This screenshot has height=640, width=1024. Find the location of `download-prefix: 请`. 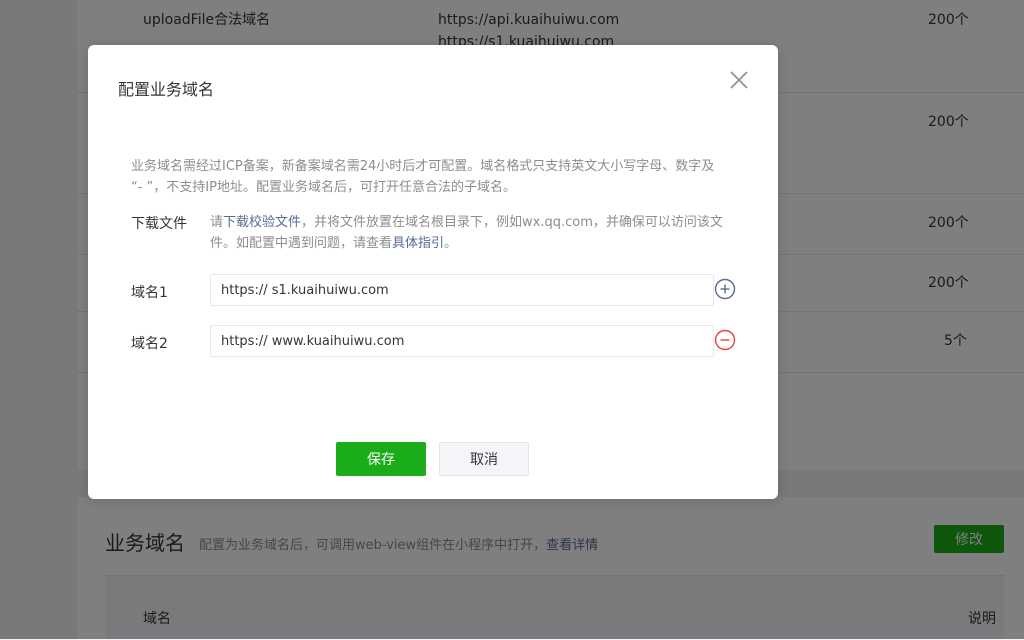

download-prefix: 请 is located at coordinates (217, 222).